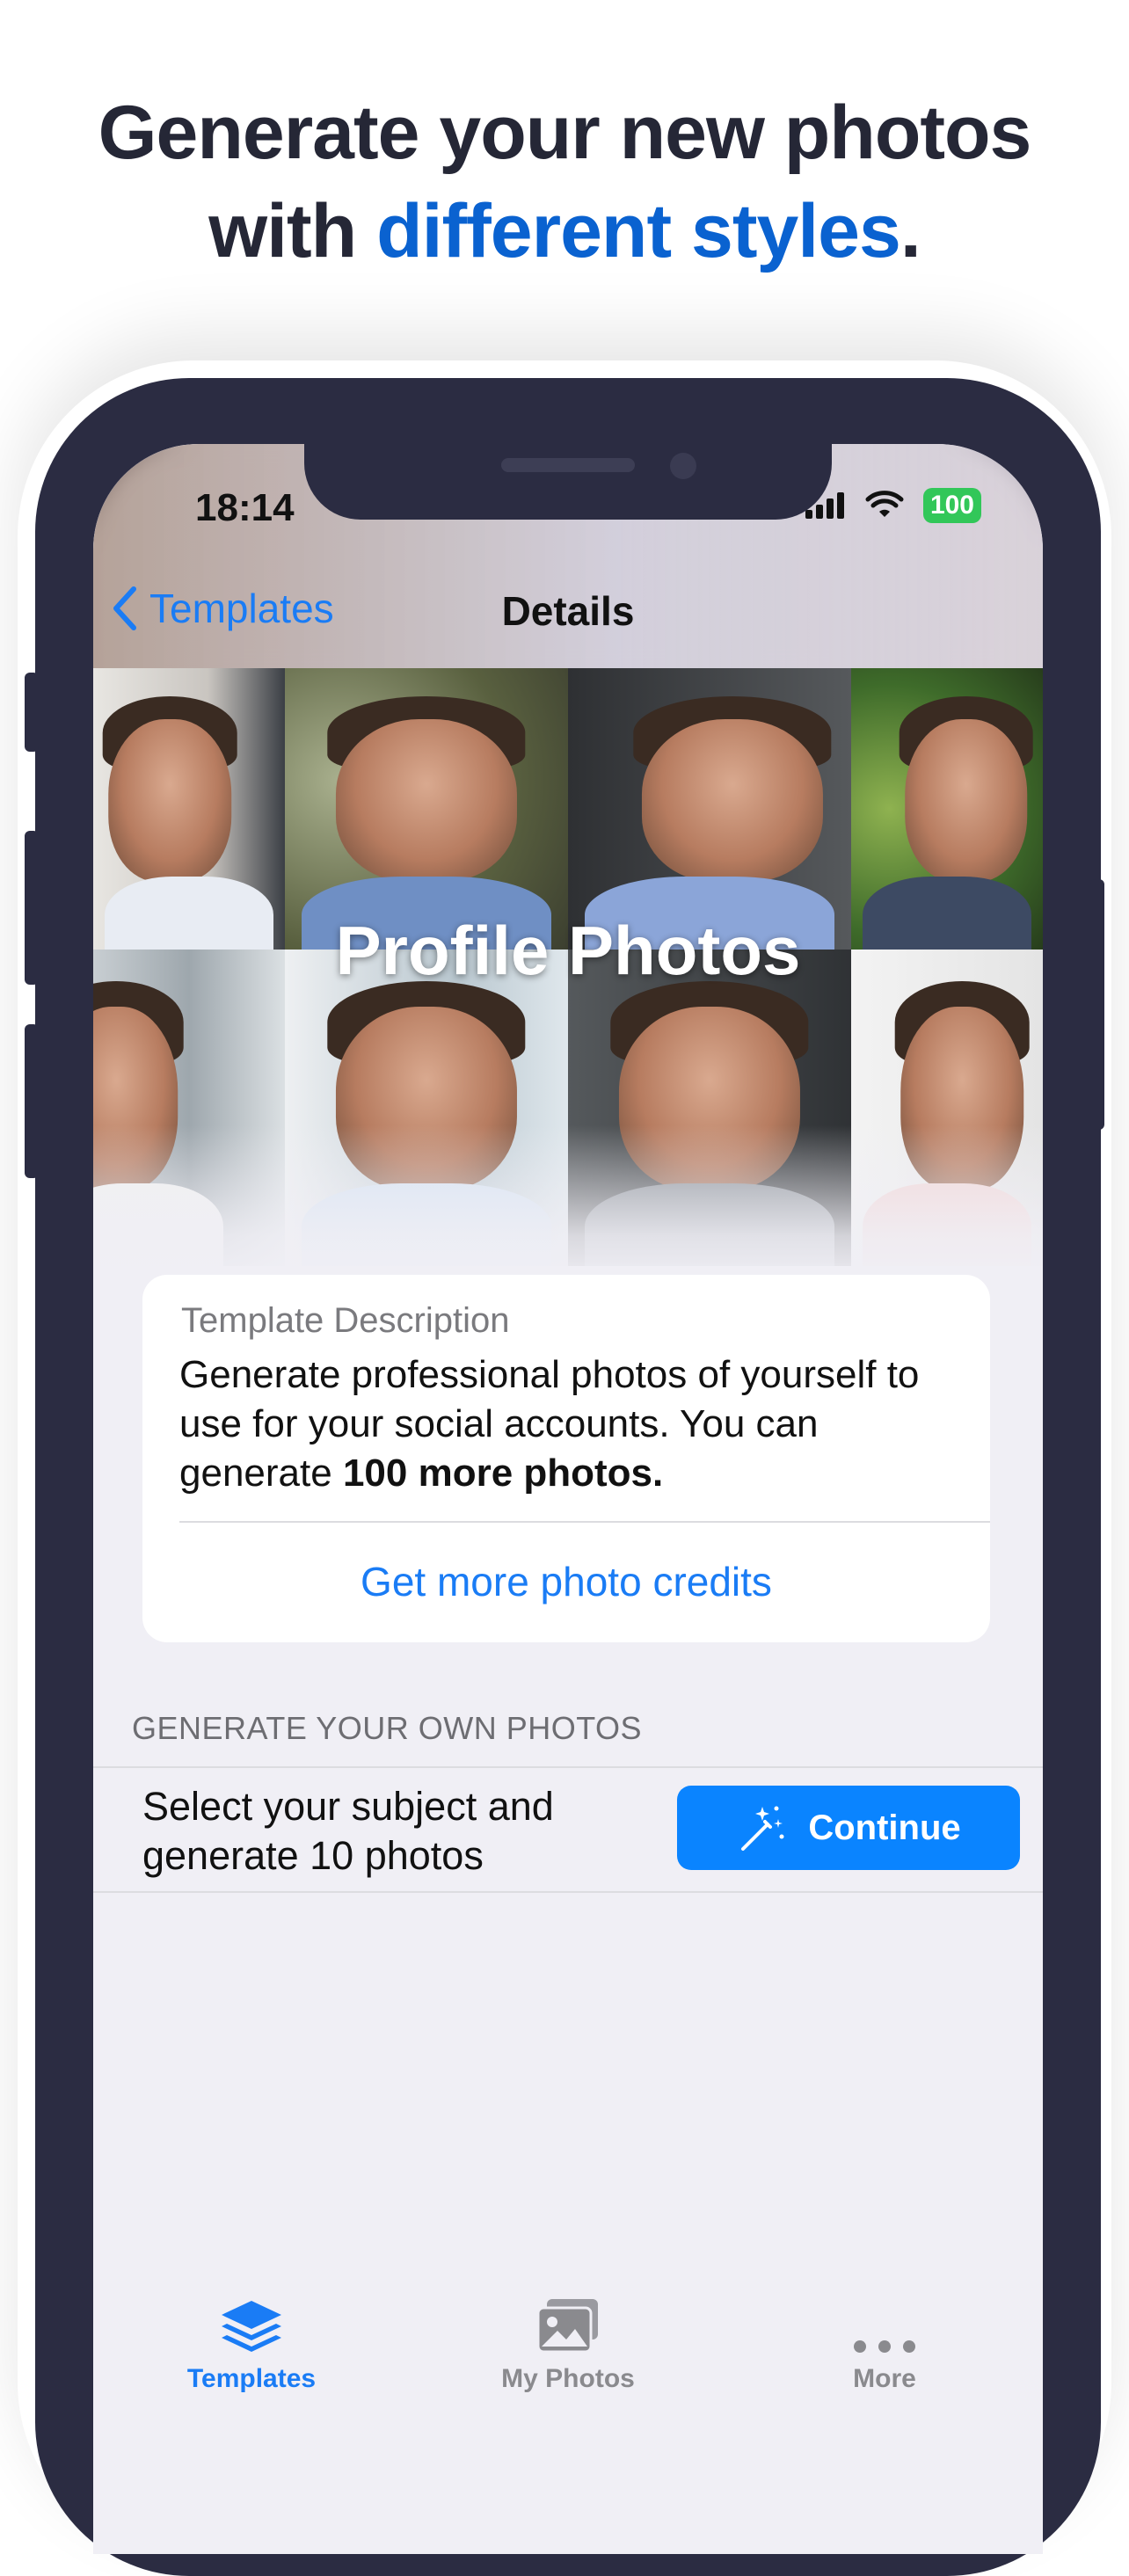 This screenshot has height=2576, width=1129. I want to click on ellipsis-icon, so click(884, 2346).